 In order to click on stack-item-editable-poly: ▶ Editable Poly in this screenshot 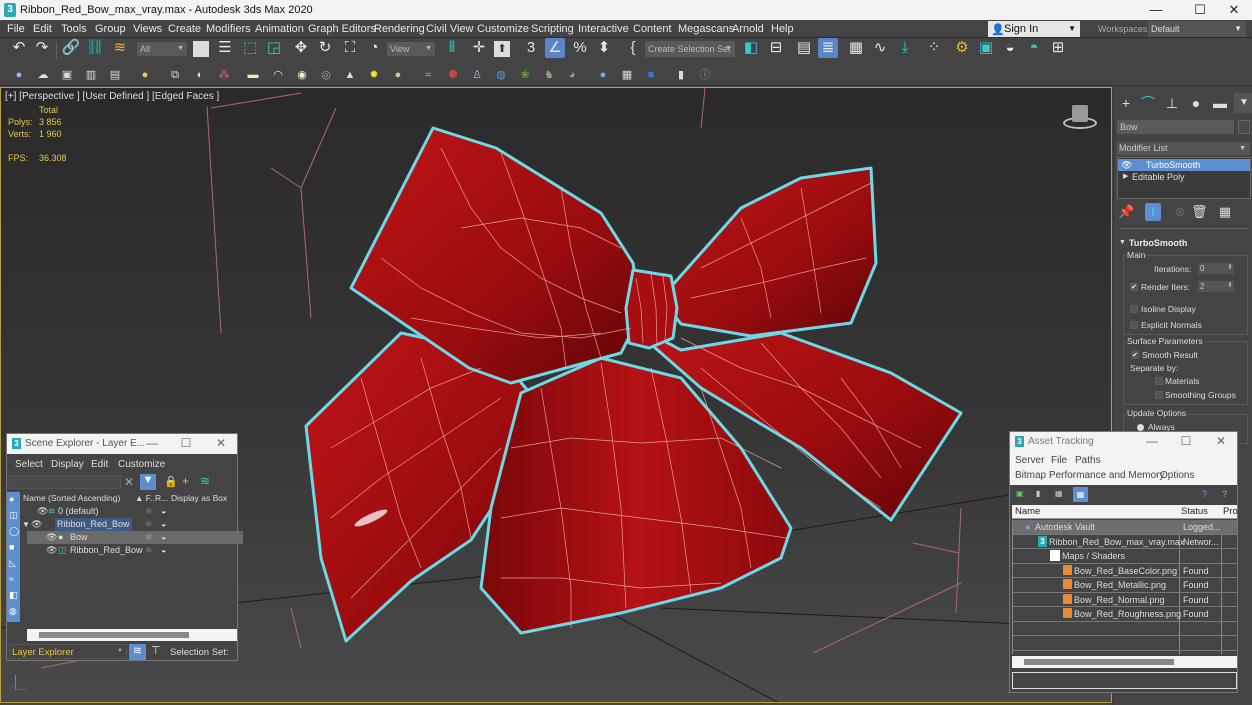, I will do `click(1184, 177)`.